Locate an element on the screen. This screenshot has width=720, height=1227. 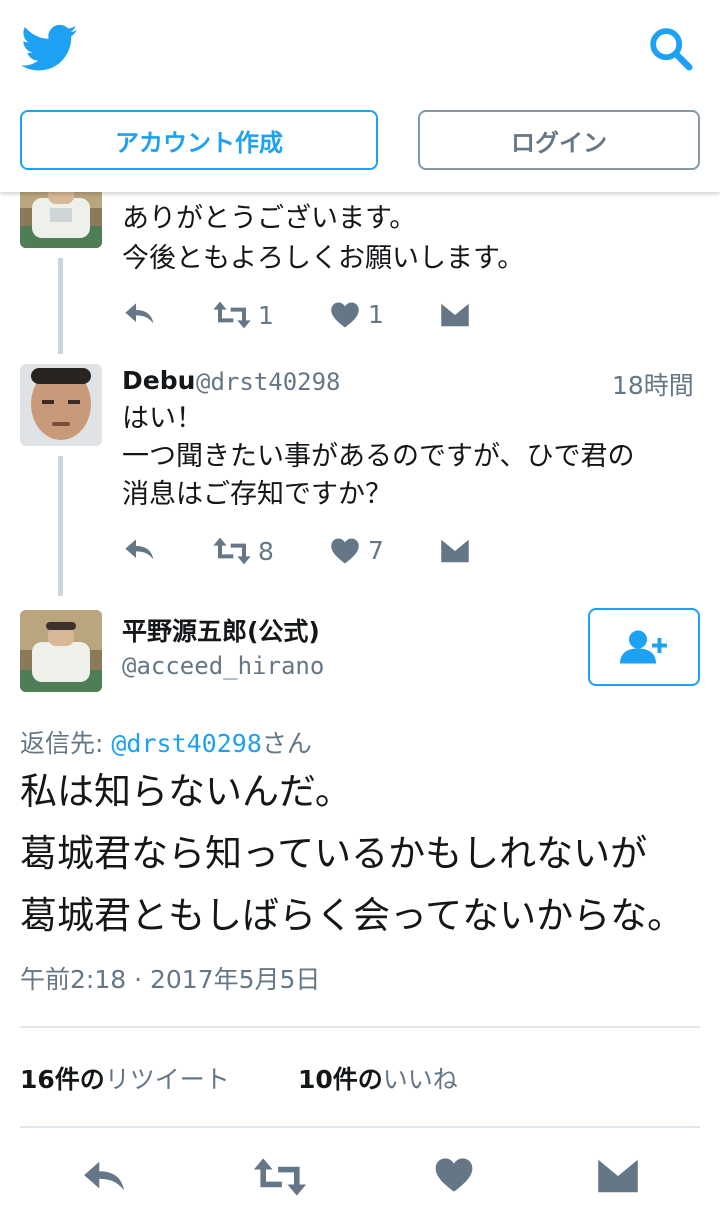
search-icon is located at coordinates (671, 49).